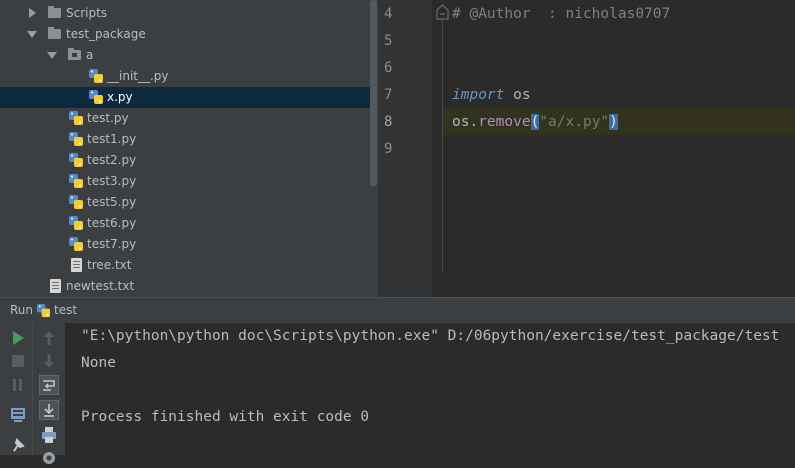 Image resolution: width=795 pixels, height=468 pixels. What do you see at coordinates (185, 202) in the screenshot?
I see `tree-item-test5-py: test5.py` at bounding box center [185, 202].